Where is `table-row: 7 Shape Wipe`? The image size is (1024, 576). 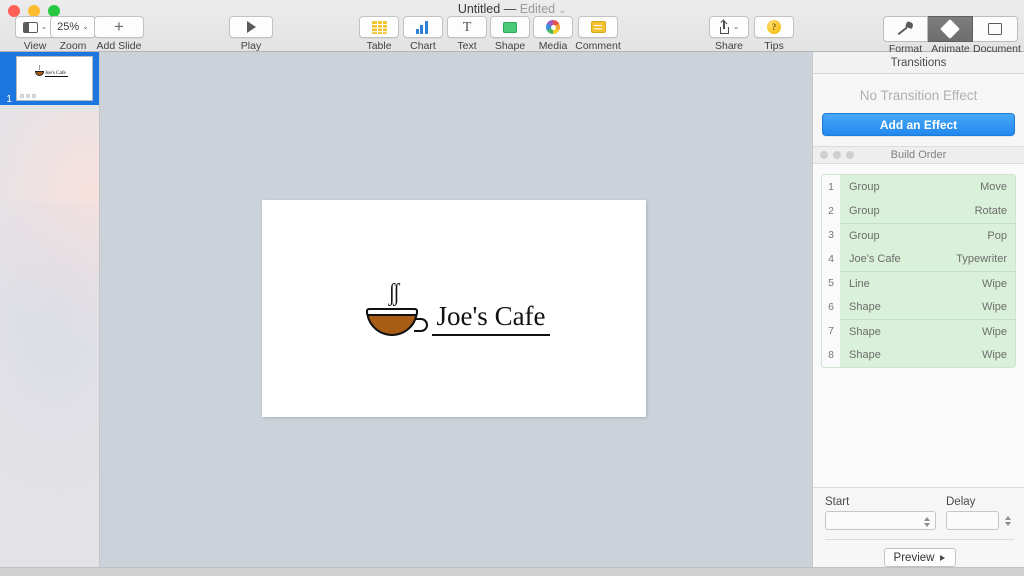 table-row: 7 Shape Wipe is located at coordinates (918, 331).